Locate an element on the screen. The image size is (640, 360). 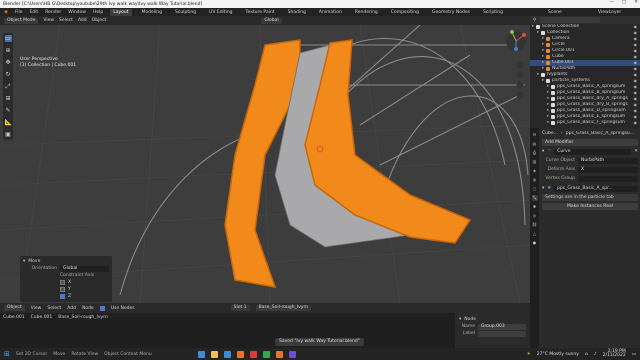
outliner-item: ▸ pps_Grass_Basic_F_springsum ◉ is located at coordinates (585, 123).